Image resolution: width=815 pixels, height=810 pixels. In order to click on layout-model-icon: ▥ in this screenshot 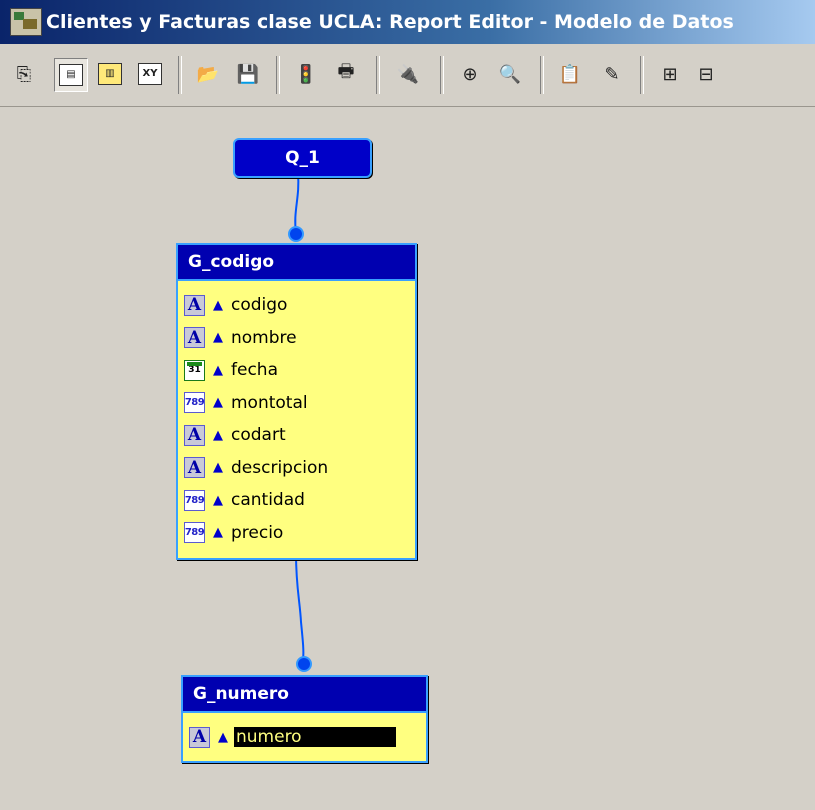, I will do `click(110, 74)`.